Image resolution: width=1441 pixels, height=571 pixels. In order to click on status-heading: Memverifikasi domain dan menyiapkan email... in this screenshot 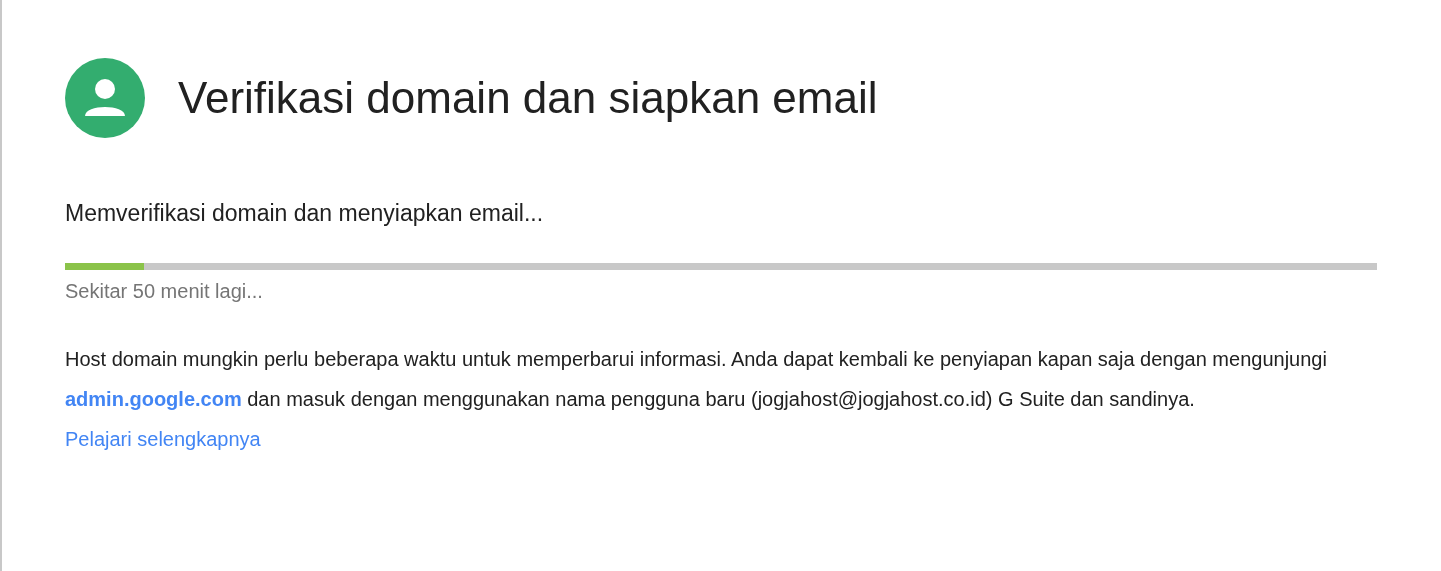, I will do `click(305, 213)`.